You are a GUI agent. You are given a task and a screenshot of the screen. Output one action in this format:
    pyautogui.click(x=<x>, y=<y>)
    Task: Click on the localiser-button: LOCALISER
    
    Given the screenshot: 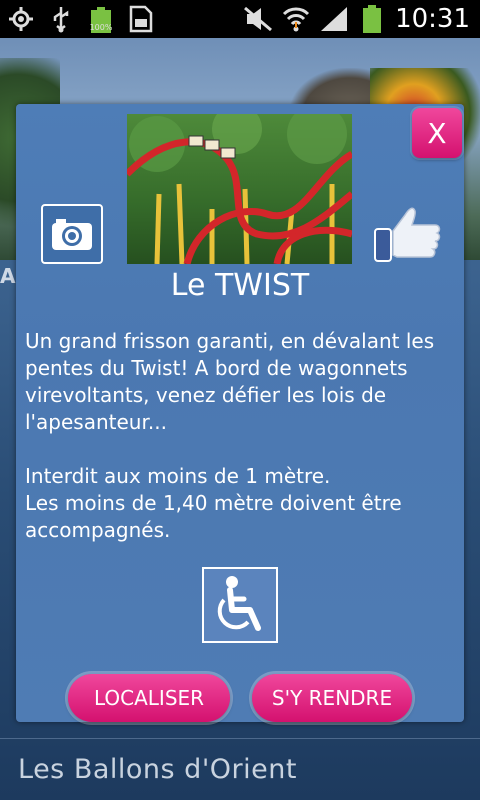 What is the action you would take?
    pyautogui.click(x=149, y=698)
    